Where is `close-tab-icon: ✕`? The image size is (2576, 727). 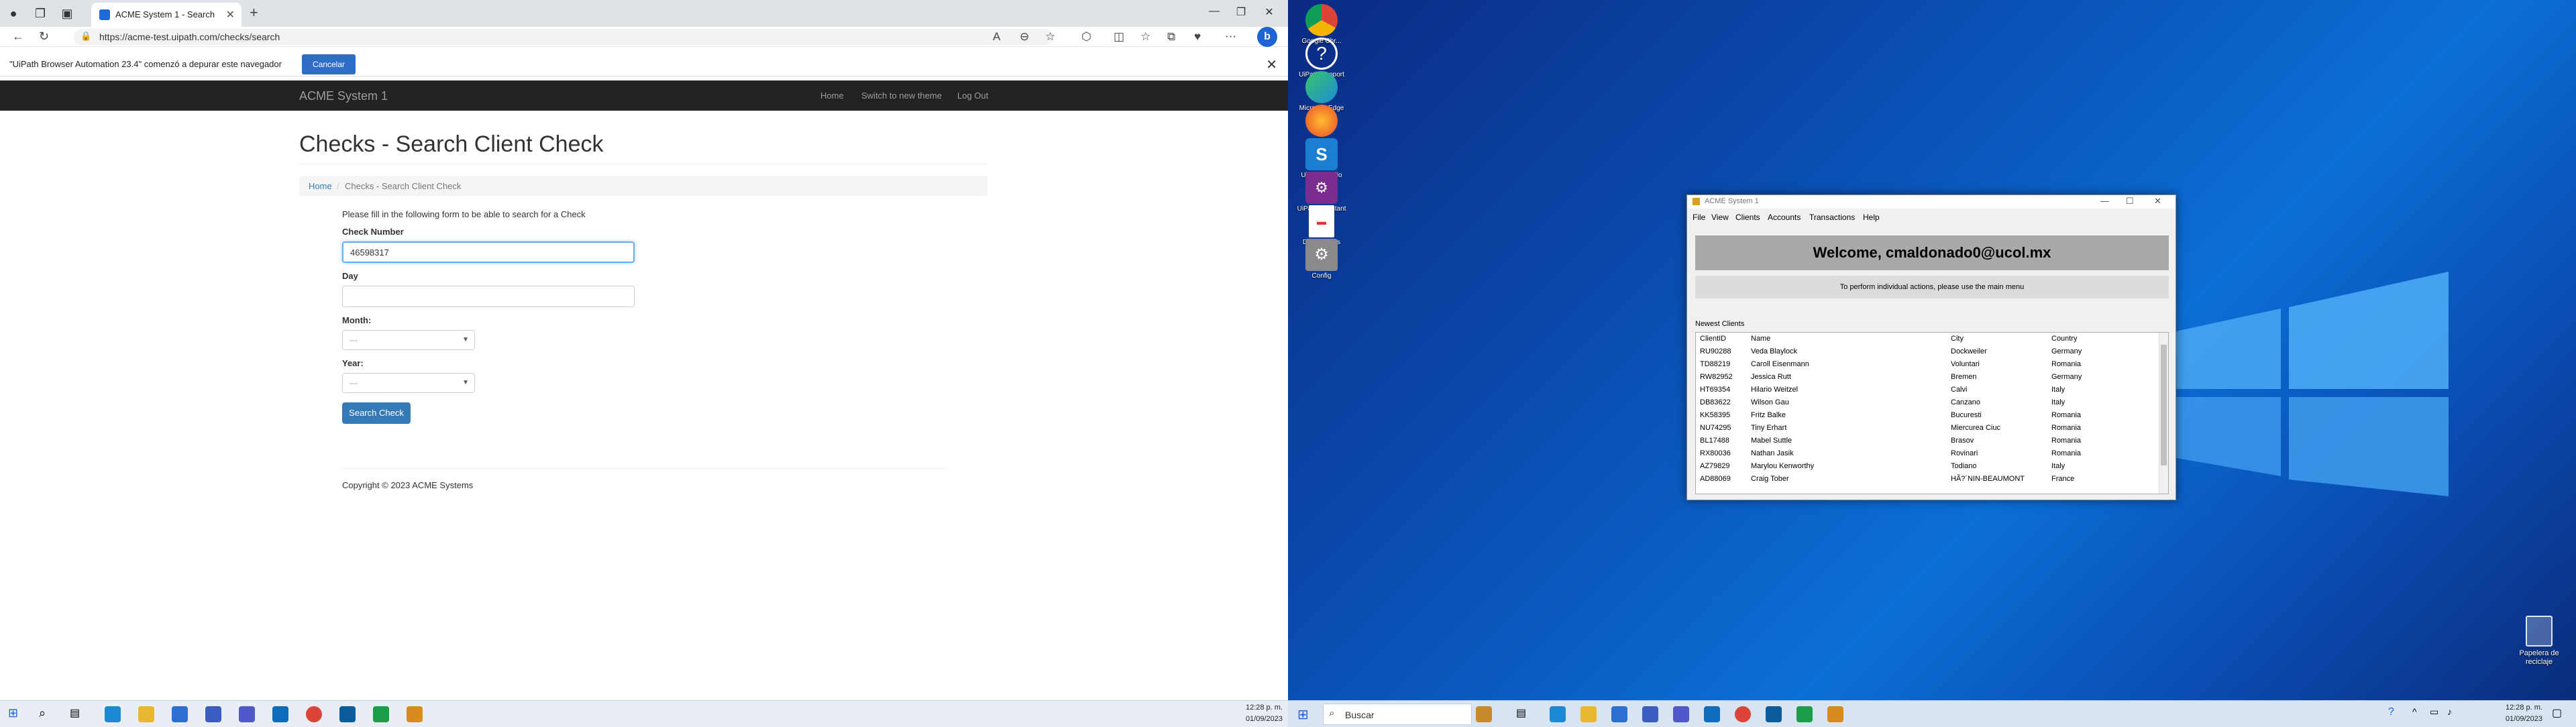 close-tab-icon: ✕ is located at coordinates (230, 14).